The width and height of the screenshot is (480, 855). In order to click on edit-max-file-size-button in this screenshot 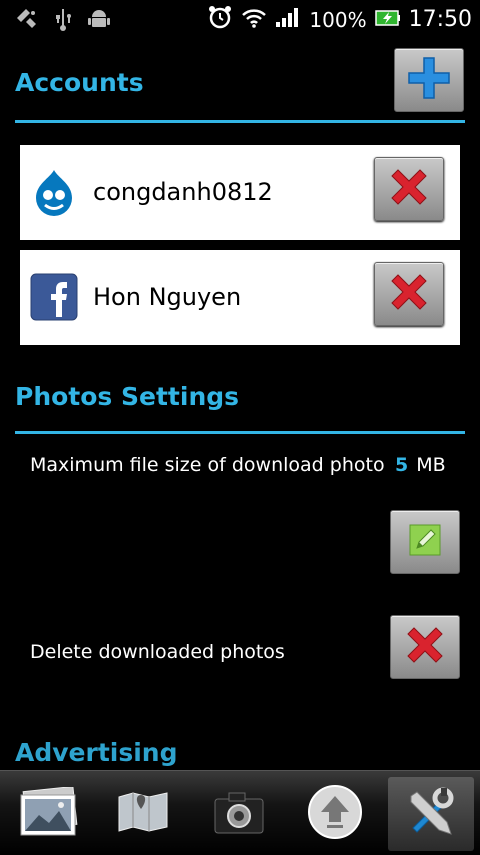, I will do `click(425, 542)`.